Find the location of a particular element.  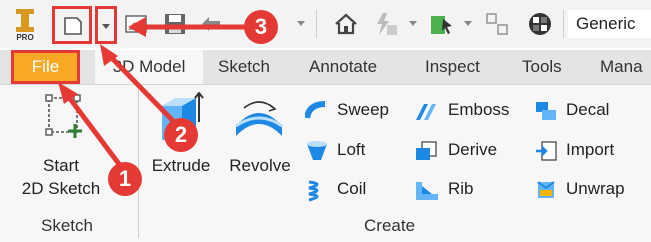

callout-badge-3: 3 is located at coordinates (261, 27).